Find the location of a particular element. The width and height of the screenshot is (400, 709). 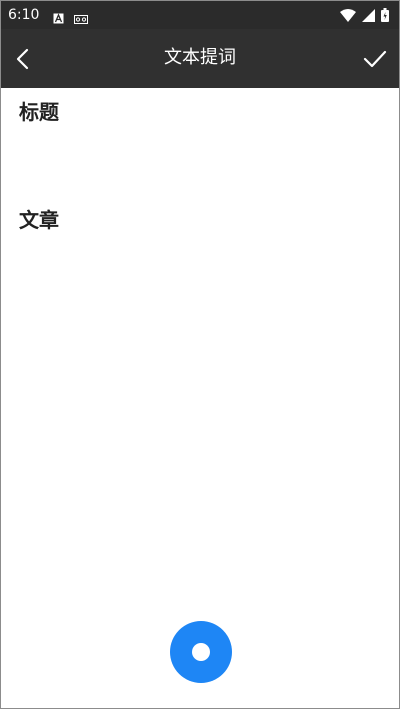

record-button is located at coordinates (201, 652).